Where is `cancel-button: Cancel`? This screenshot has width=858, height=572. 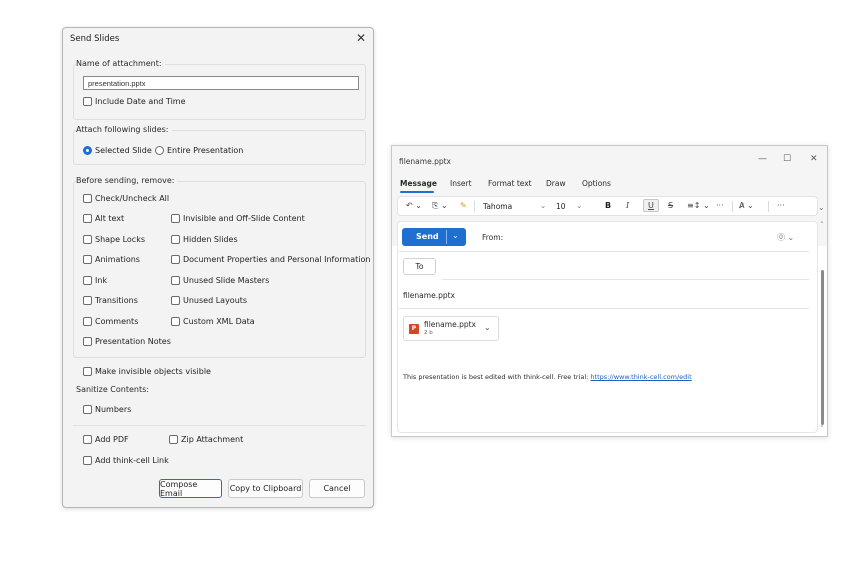
cancel-button: Cancel is located at coordinates (337, 488).